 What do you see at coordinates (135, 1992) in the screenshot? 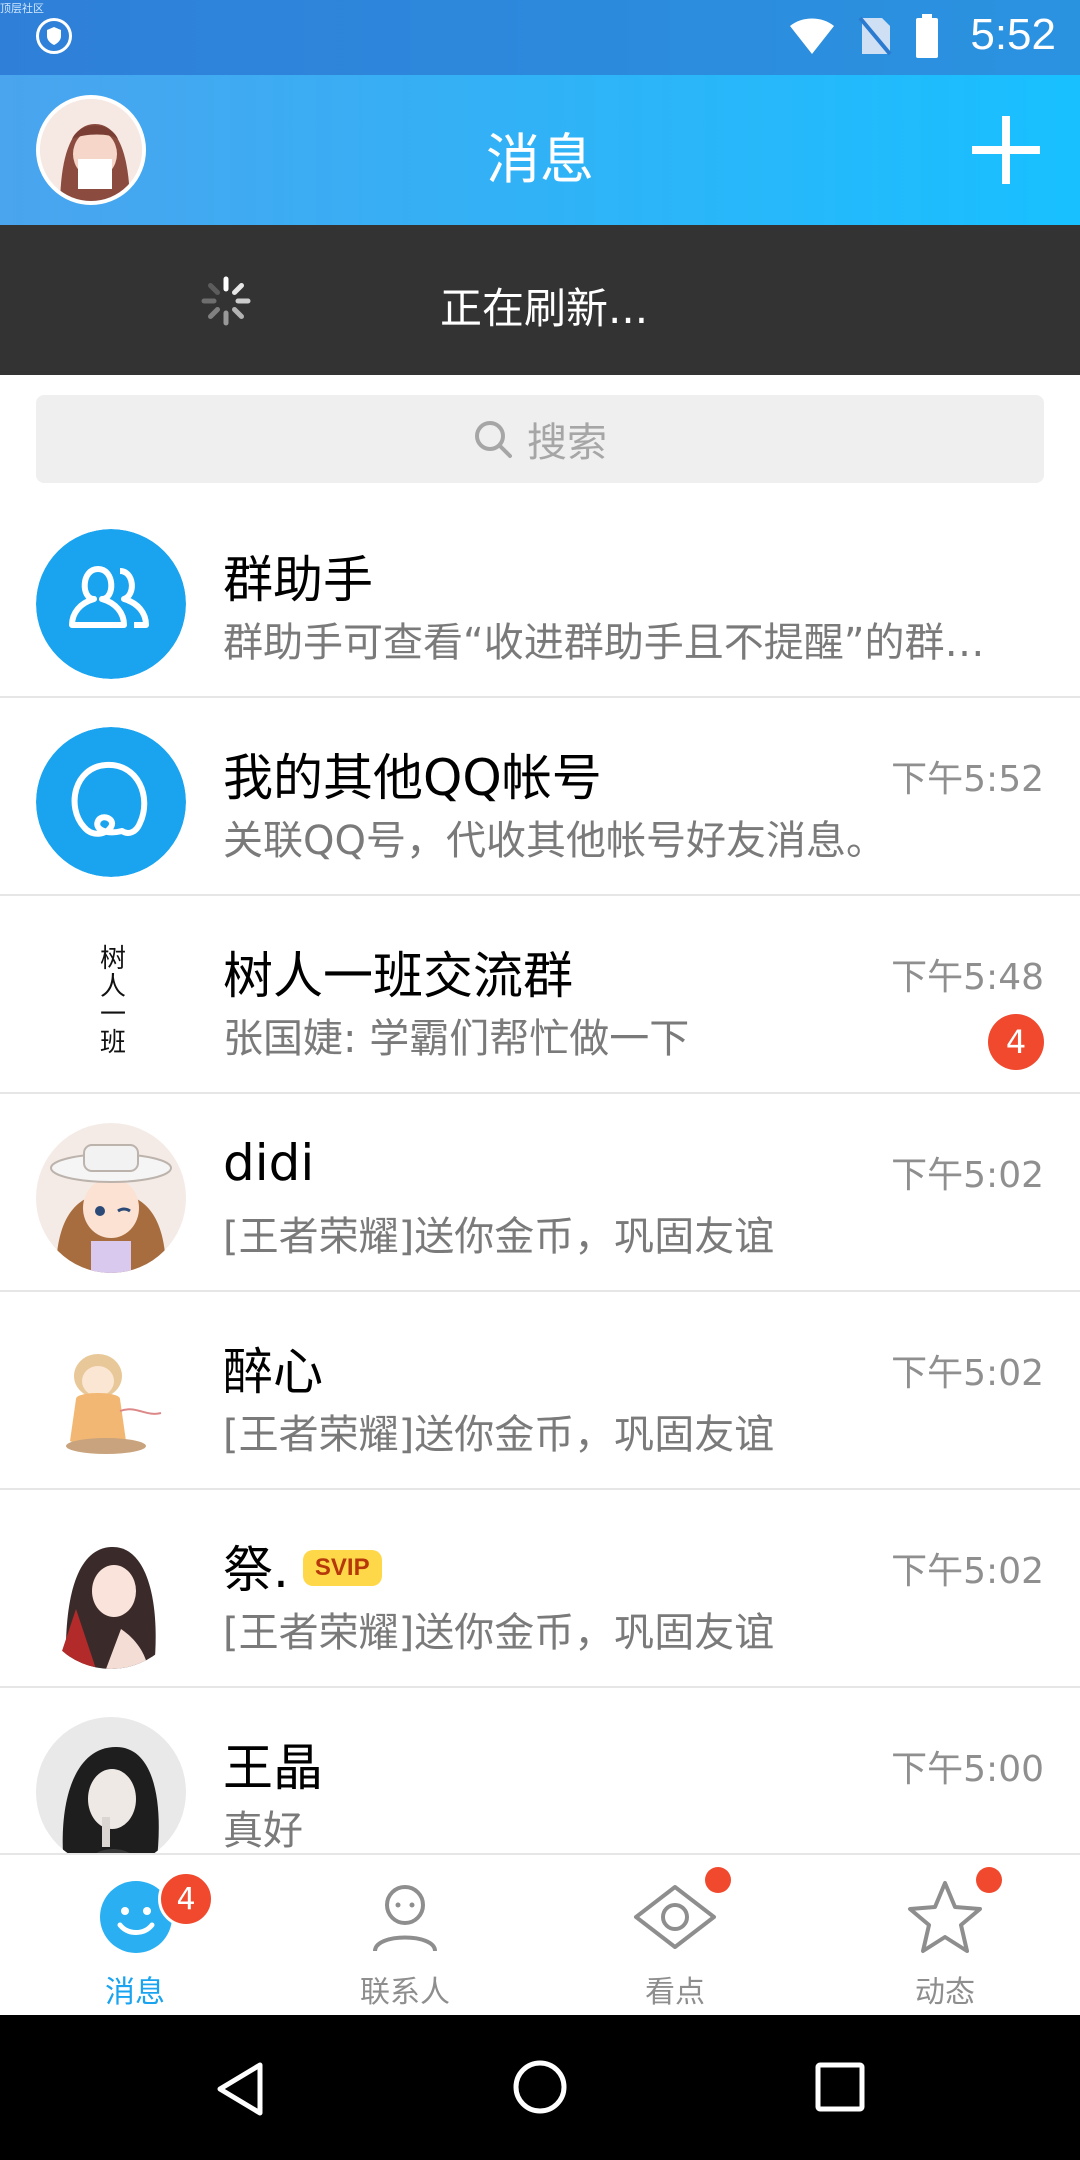
I see `tab-label: 消息` at bounding box center [135, 1992].